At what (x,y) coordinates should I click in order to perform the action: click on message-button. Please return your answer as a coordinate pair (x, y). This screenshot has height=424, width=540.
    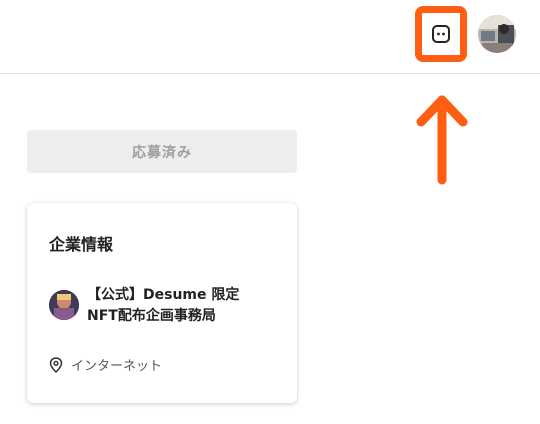
    Looking at the image, I should click on (441, 34).